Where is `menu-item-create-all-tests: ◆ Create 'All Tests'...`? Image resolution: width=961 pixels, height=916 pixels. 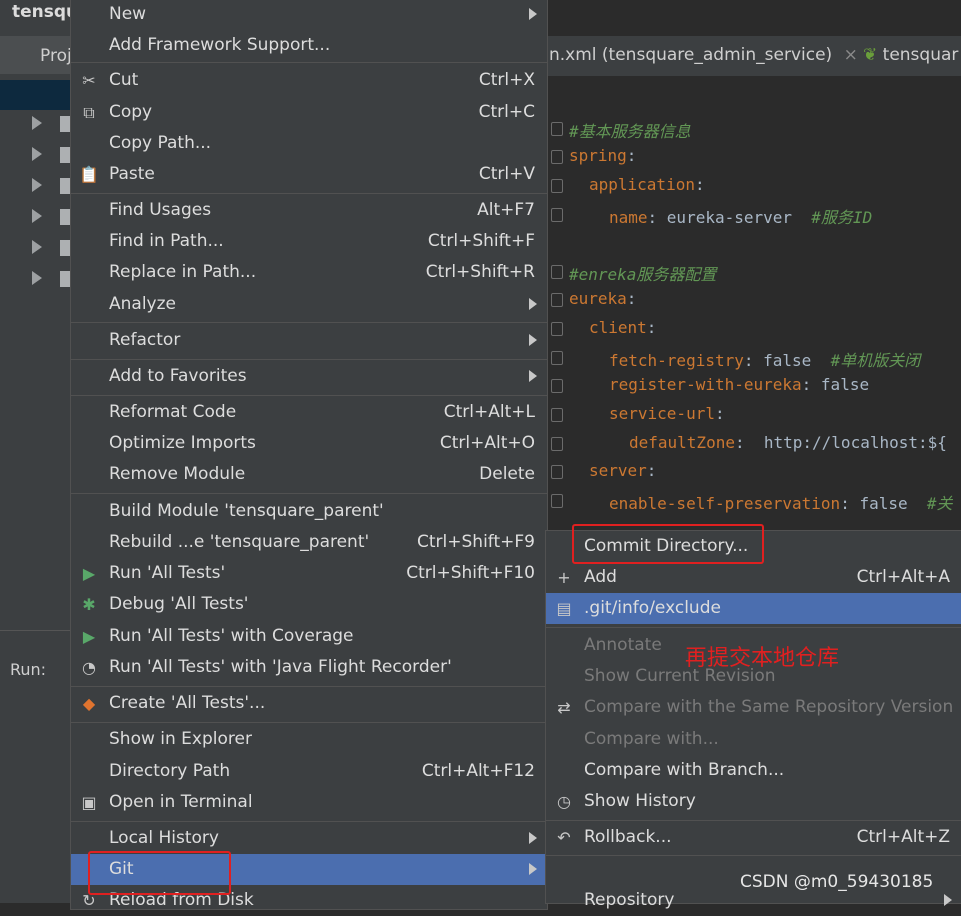 menu-item-create-all-tests: ◆ Create 'All Tests'... is located at coordinates (309, 703).